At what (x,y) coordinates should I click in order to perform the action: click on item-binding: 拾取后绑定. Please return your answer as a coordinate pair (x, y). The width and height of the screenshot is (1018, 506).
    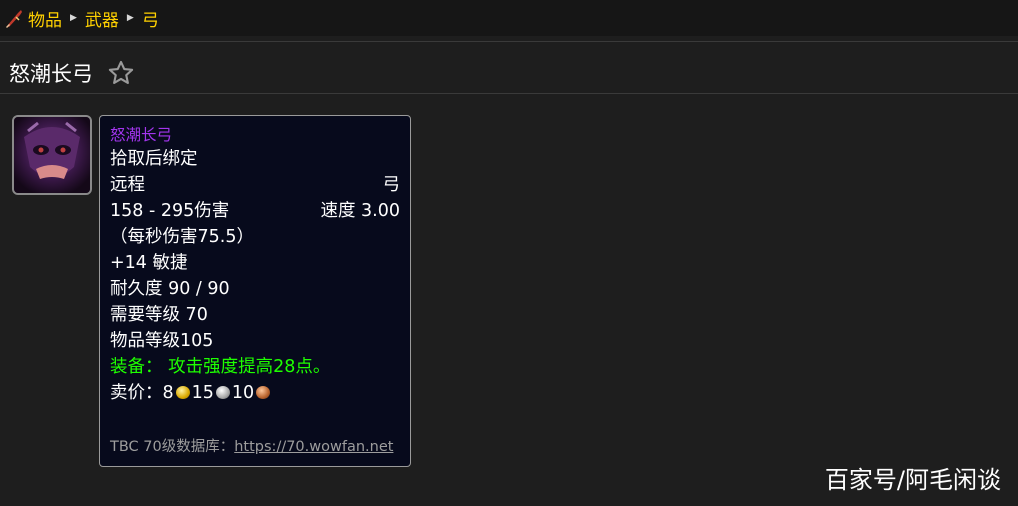
    Looking at the image, I should click on (154, 159).